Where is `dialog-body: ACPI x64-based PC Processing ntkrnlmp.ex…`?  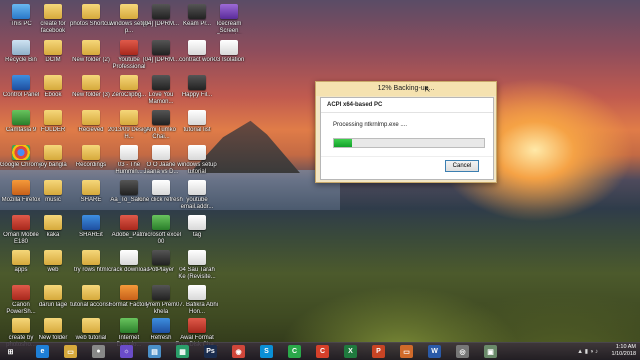 dialog-body: ACPI x64-based PC Processing ntkrnlmp.ex… is located at coordinates (407, 138).